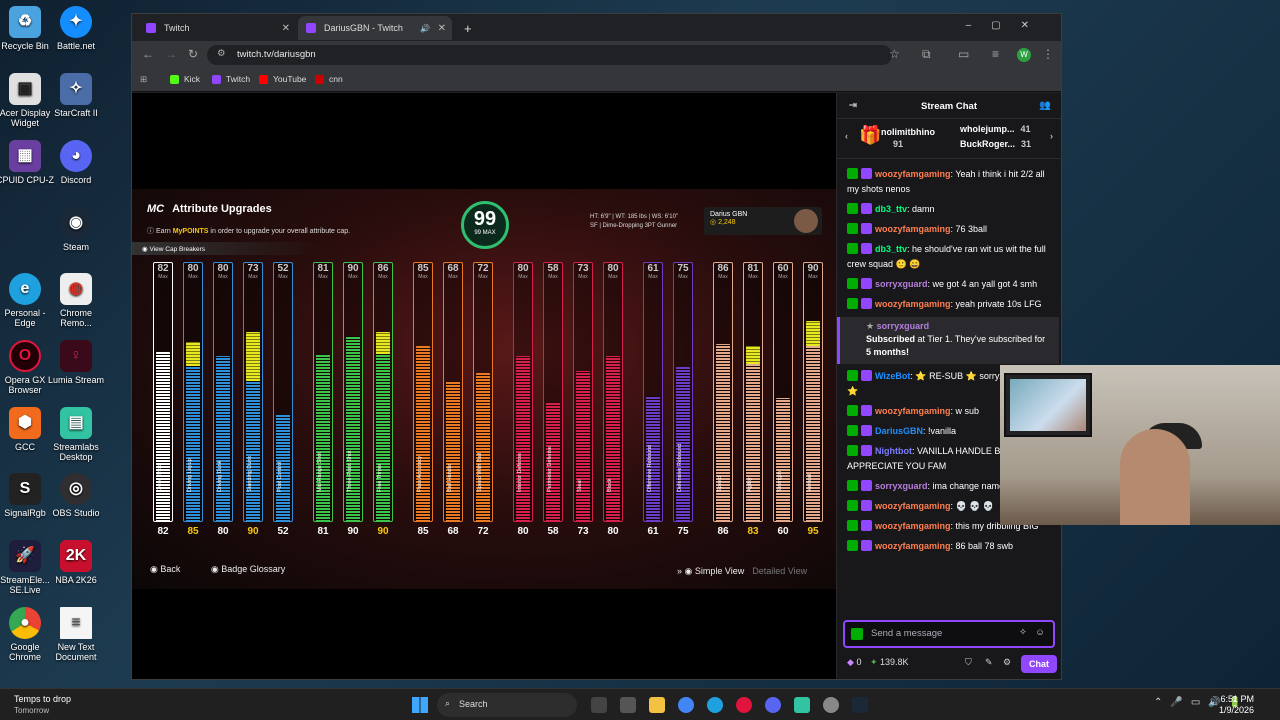  I want to click on chat-username: WizeBot, so click(892, 376).